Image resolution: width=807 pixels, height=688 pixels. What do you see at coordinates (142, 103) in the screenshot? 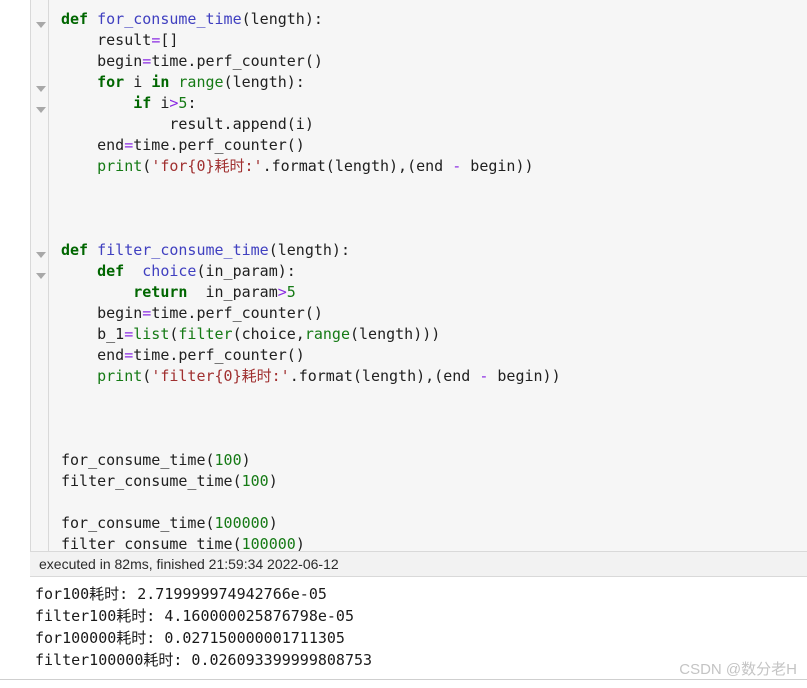
I see `code-token: if` at bounding box center [142, 103].